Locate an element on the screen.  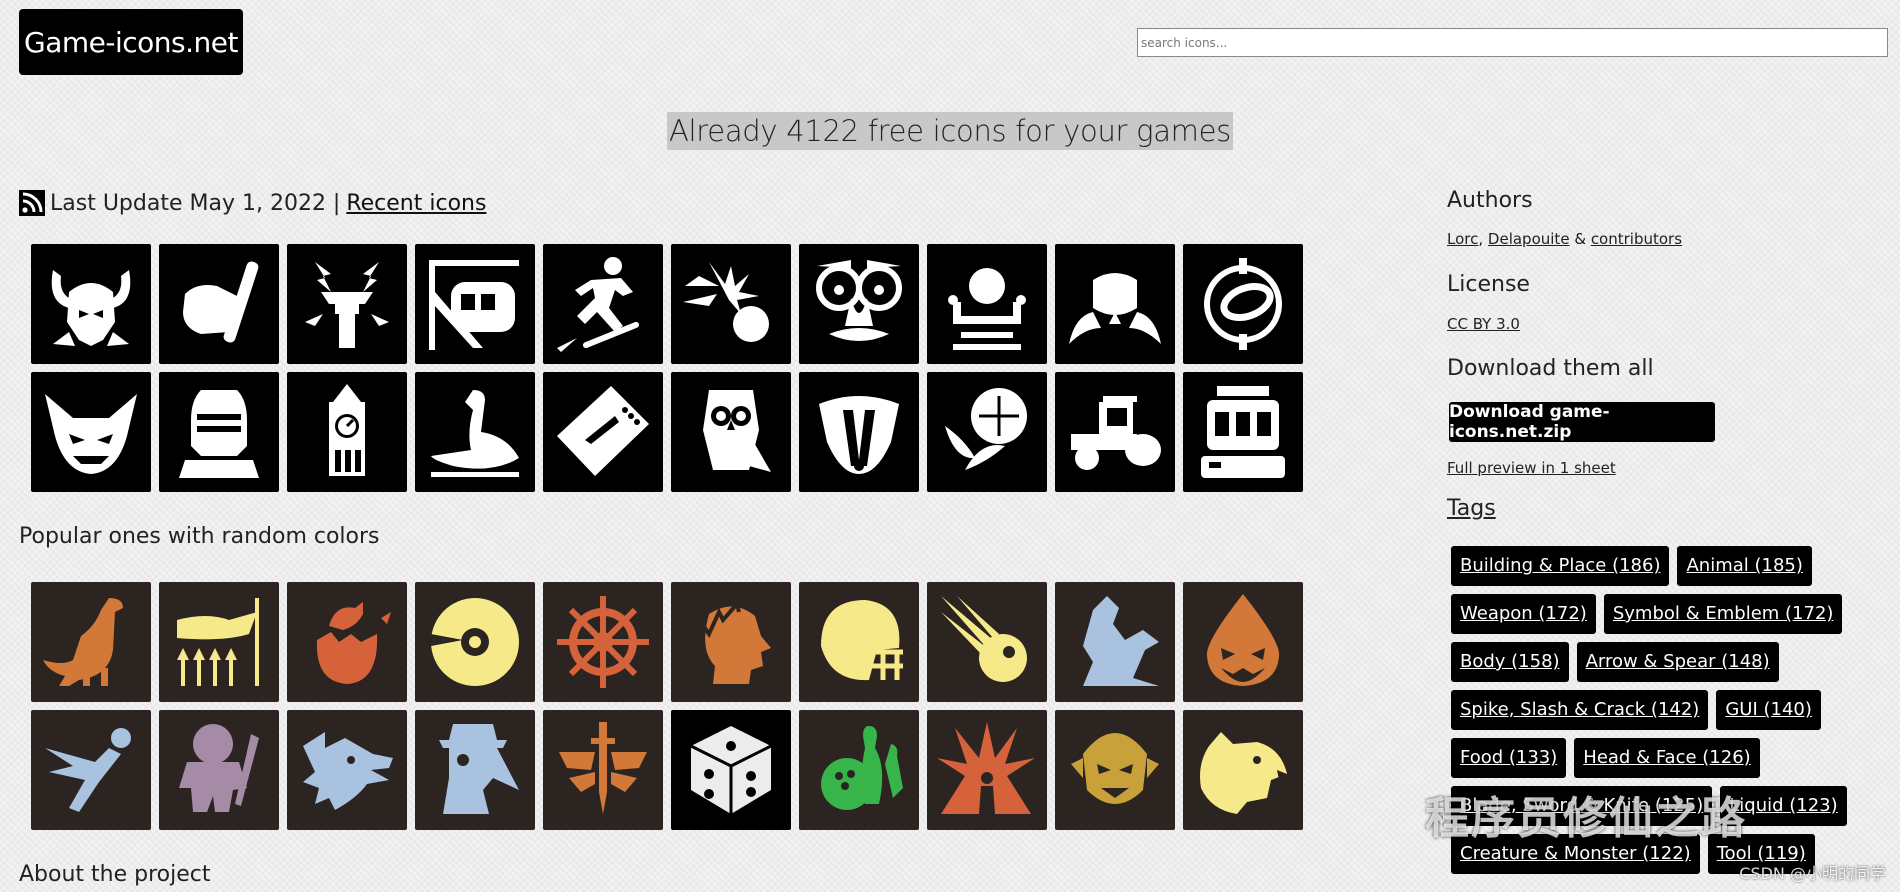
tag-link: GUI (140) is located at coordinates (1768, 710).